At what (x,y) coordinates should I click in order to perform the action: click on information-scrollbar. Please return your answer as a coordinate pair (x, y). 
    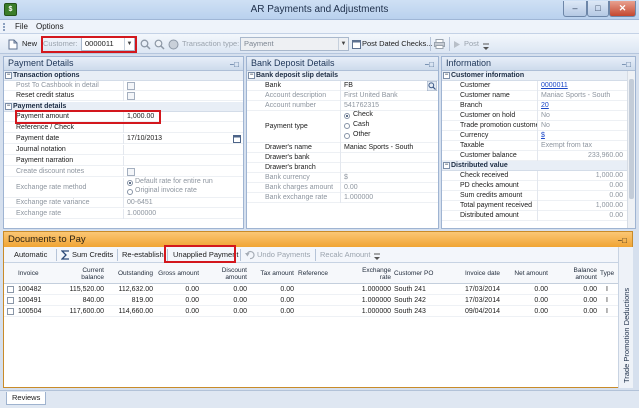
    Looking at the image, I should click on (631, 149).